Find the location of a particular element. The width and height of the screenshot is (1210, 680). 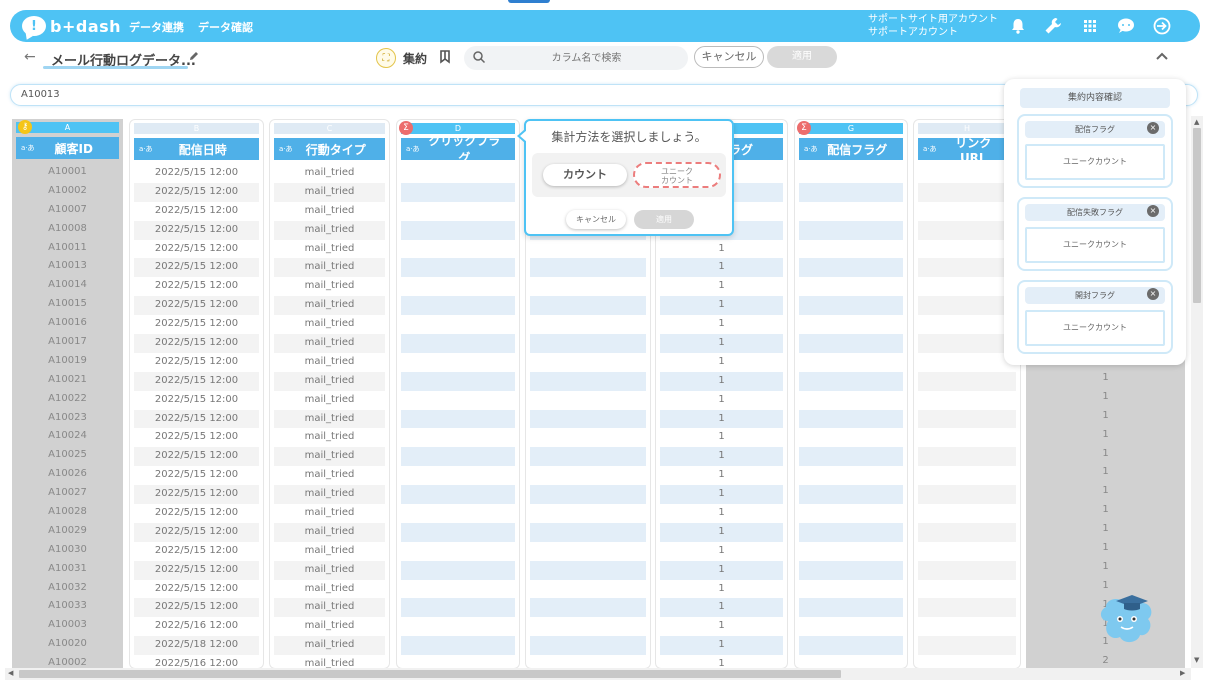

scroll-left-icon: ◀ is located at coordinates (10, 673).